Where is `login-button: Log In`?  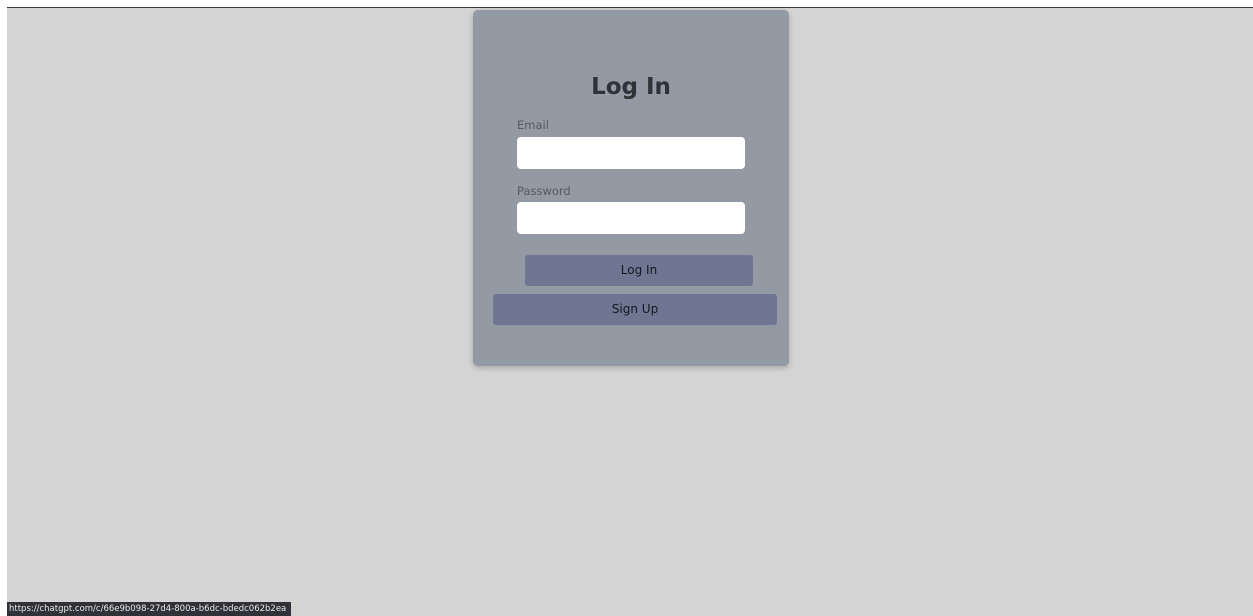 login-button: Log In is located at coordinates (639, 270).